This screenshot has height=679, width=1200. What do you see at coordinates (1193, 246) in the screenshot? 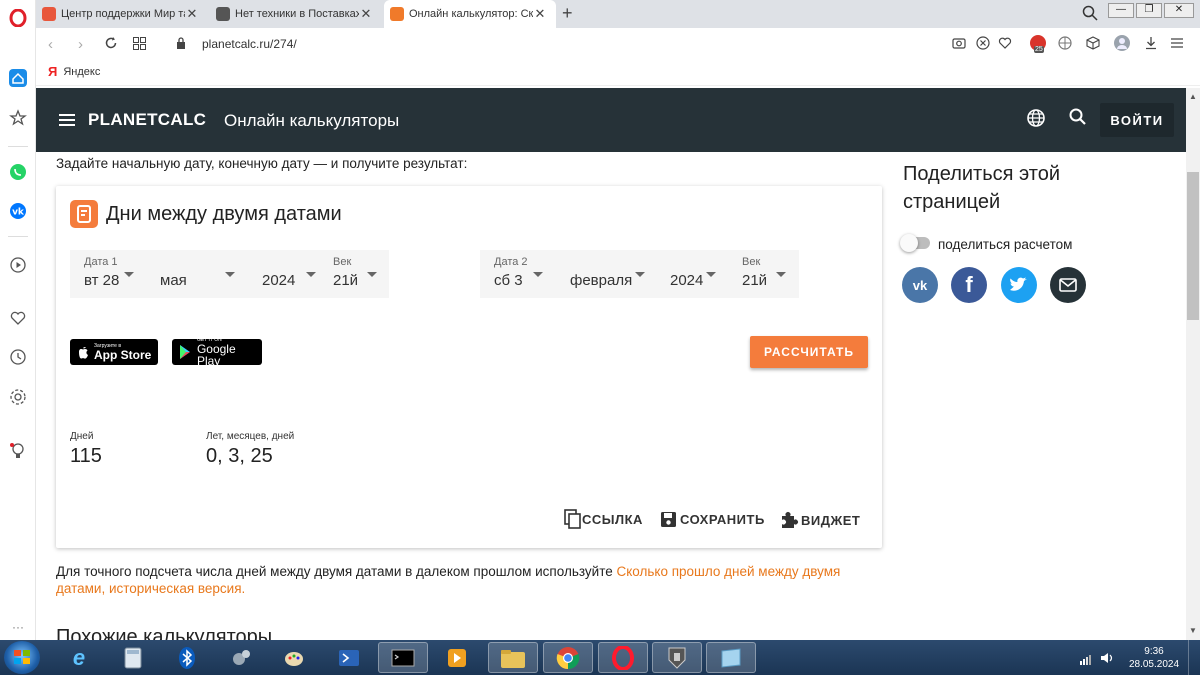
I see `scrollbar-thumb` at bounding box center [1193, 246].